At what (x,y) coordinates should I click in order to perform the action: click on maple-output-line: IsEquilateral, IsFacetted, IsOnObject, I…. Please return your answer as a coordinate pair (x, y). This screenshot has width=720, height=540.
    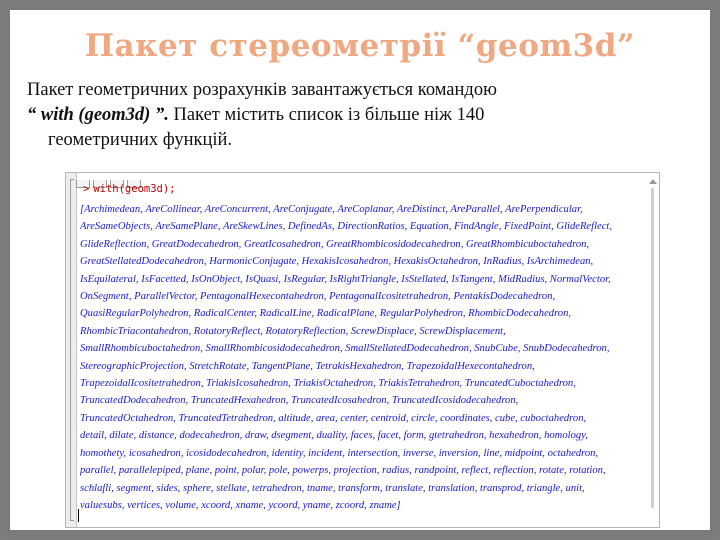
    Looking at the image, I should click on (345, 279).